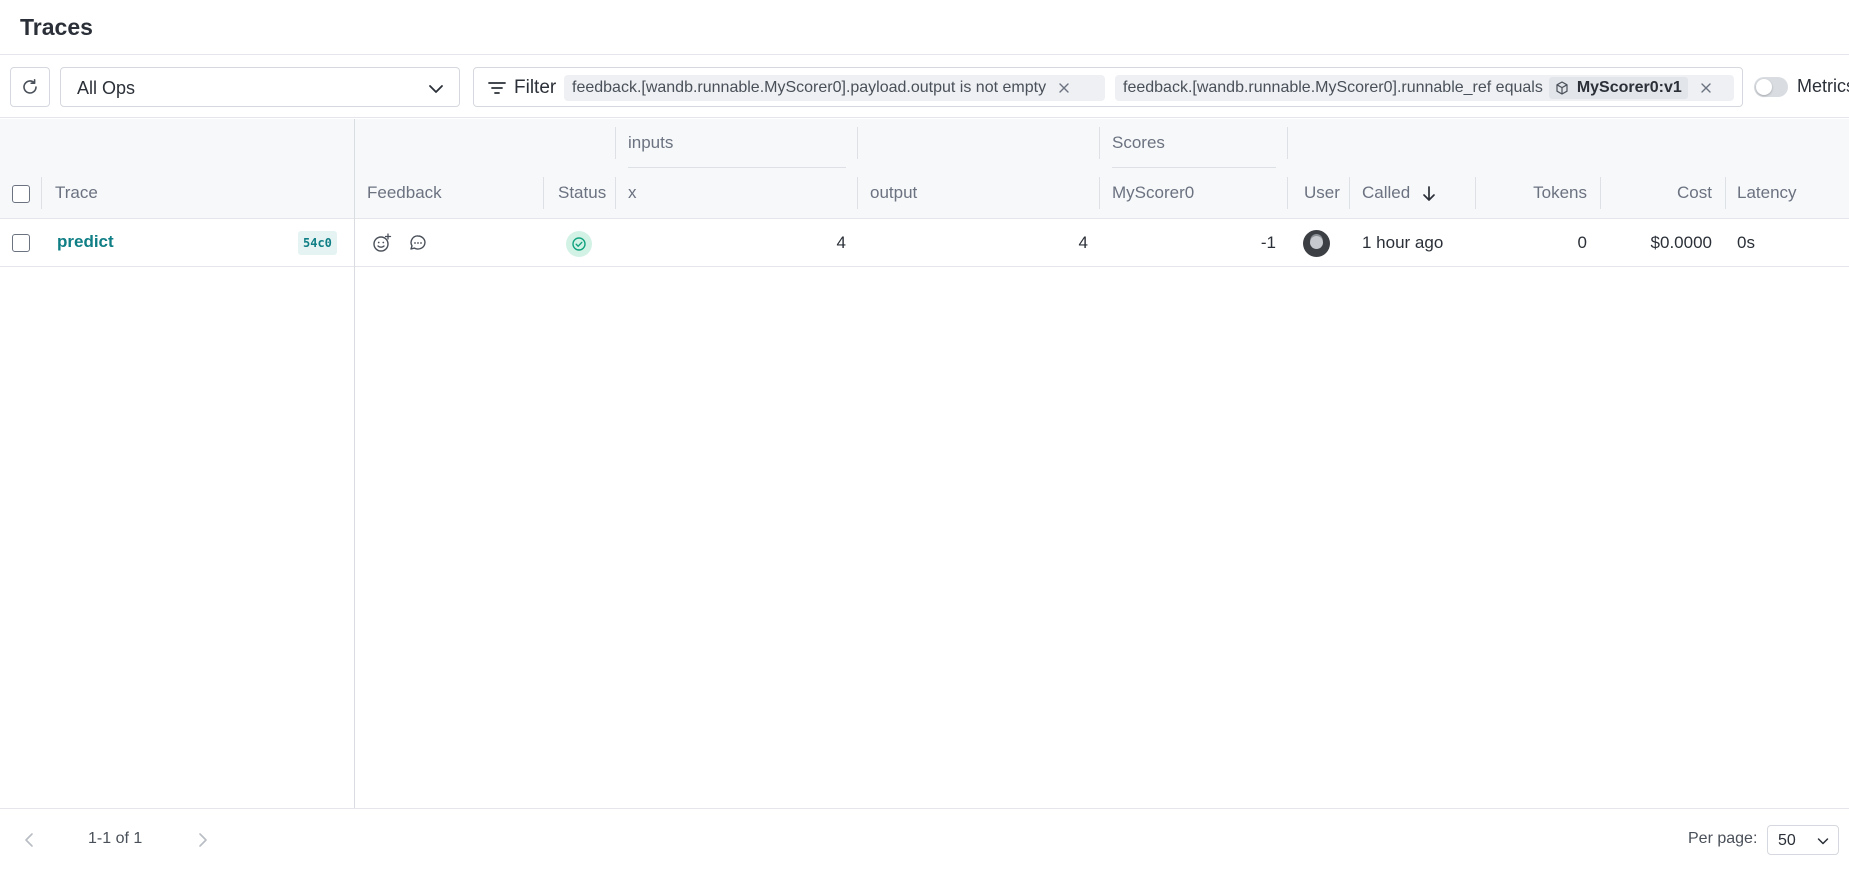 This screenshot has width=1849, height=871. Describe the element at coordinates (1681, 242) in the screenshot. I see `cell-cost: $0.0000` at that location.